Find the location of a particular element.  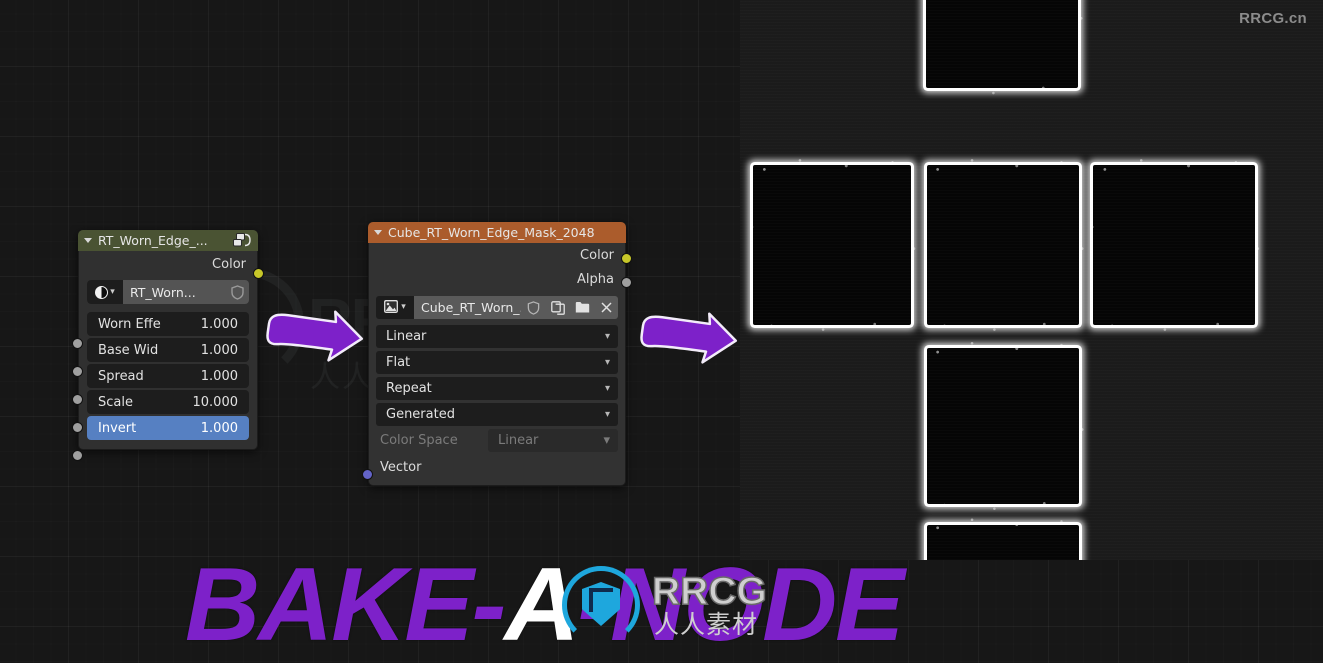

dropdown-projection: Flat ▾ is located at coordinates (497, 362).